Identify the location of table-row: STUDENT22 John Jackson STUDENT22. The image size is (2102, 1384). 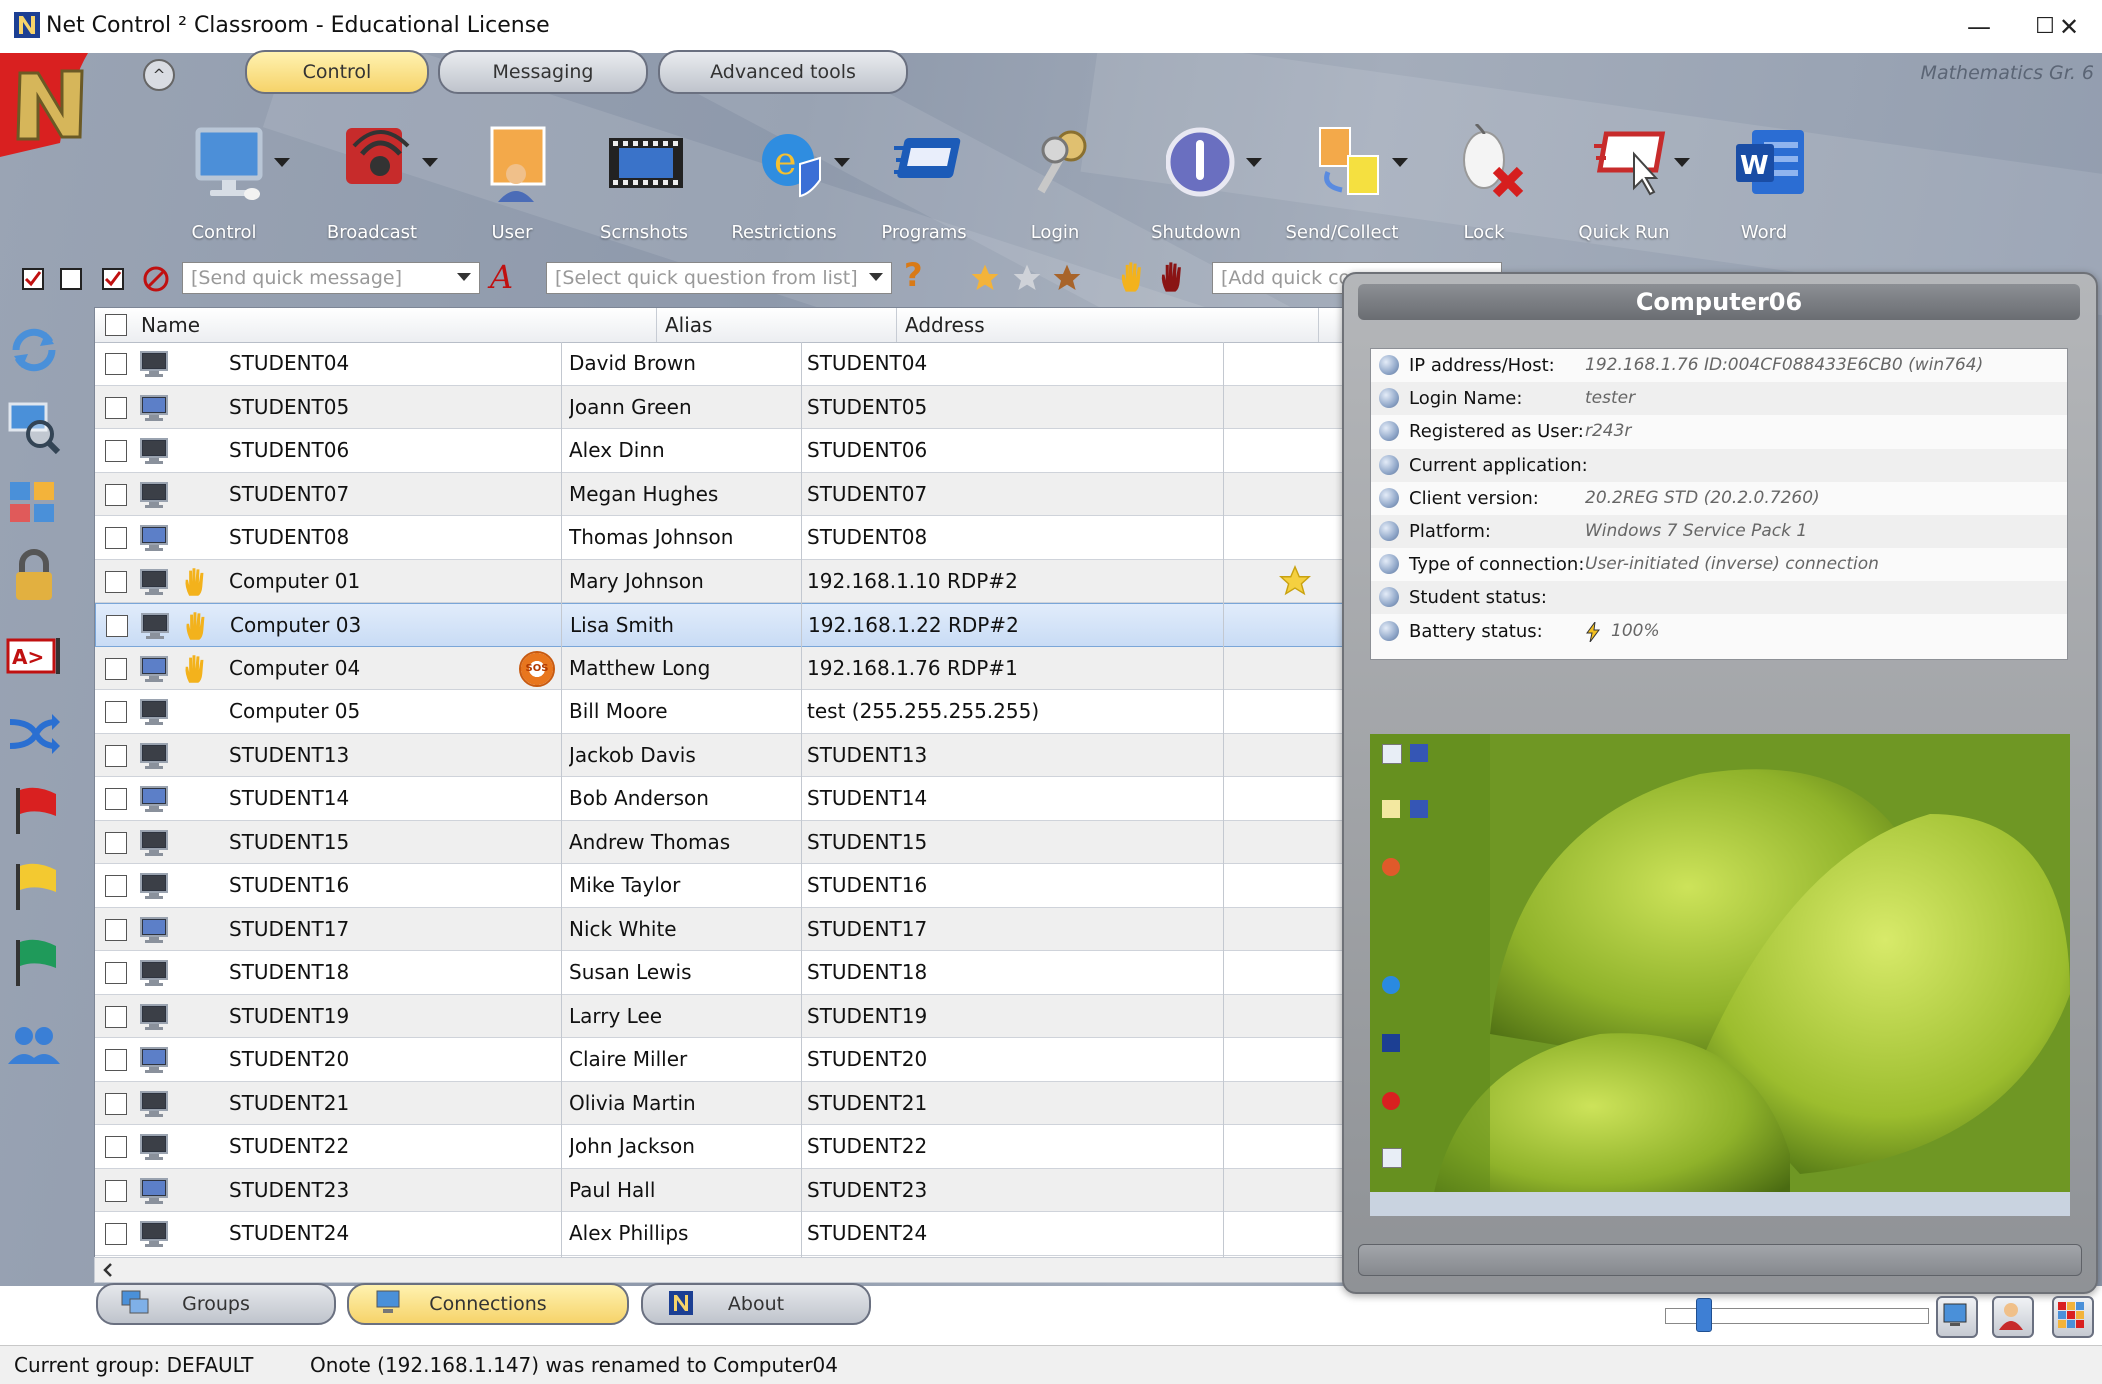
(720, 1147).